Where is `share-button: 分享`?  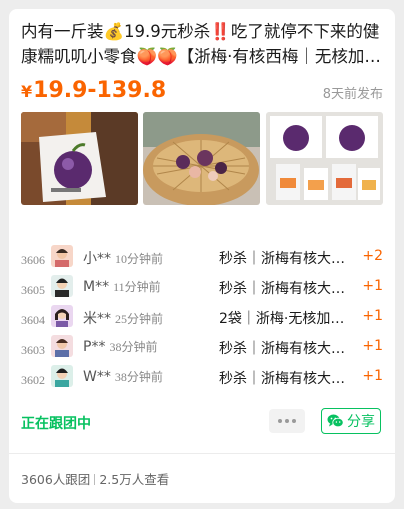 share-button: 分享 is located at coordinates (351, 421).